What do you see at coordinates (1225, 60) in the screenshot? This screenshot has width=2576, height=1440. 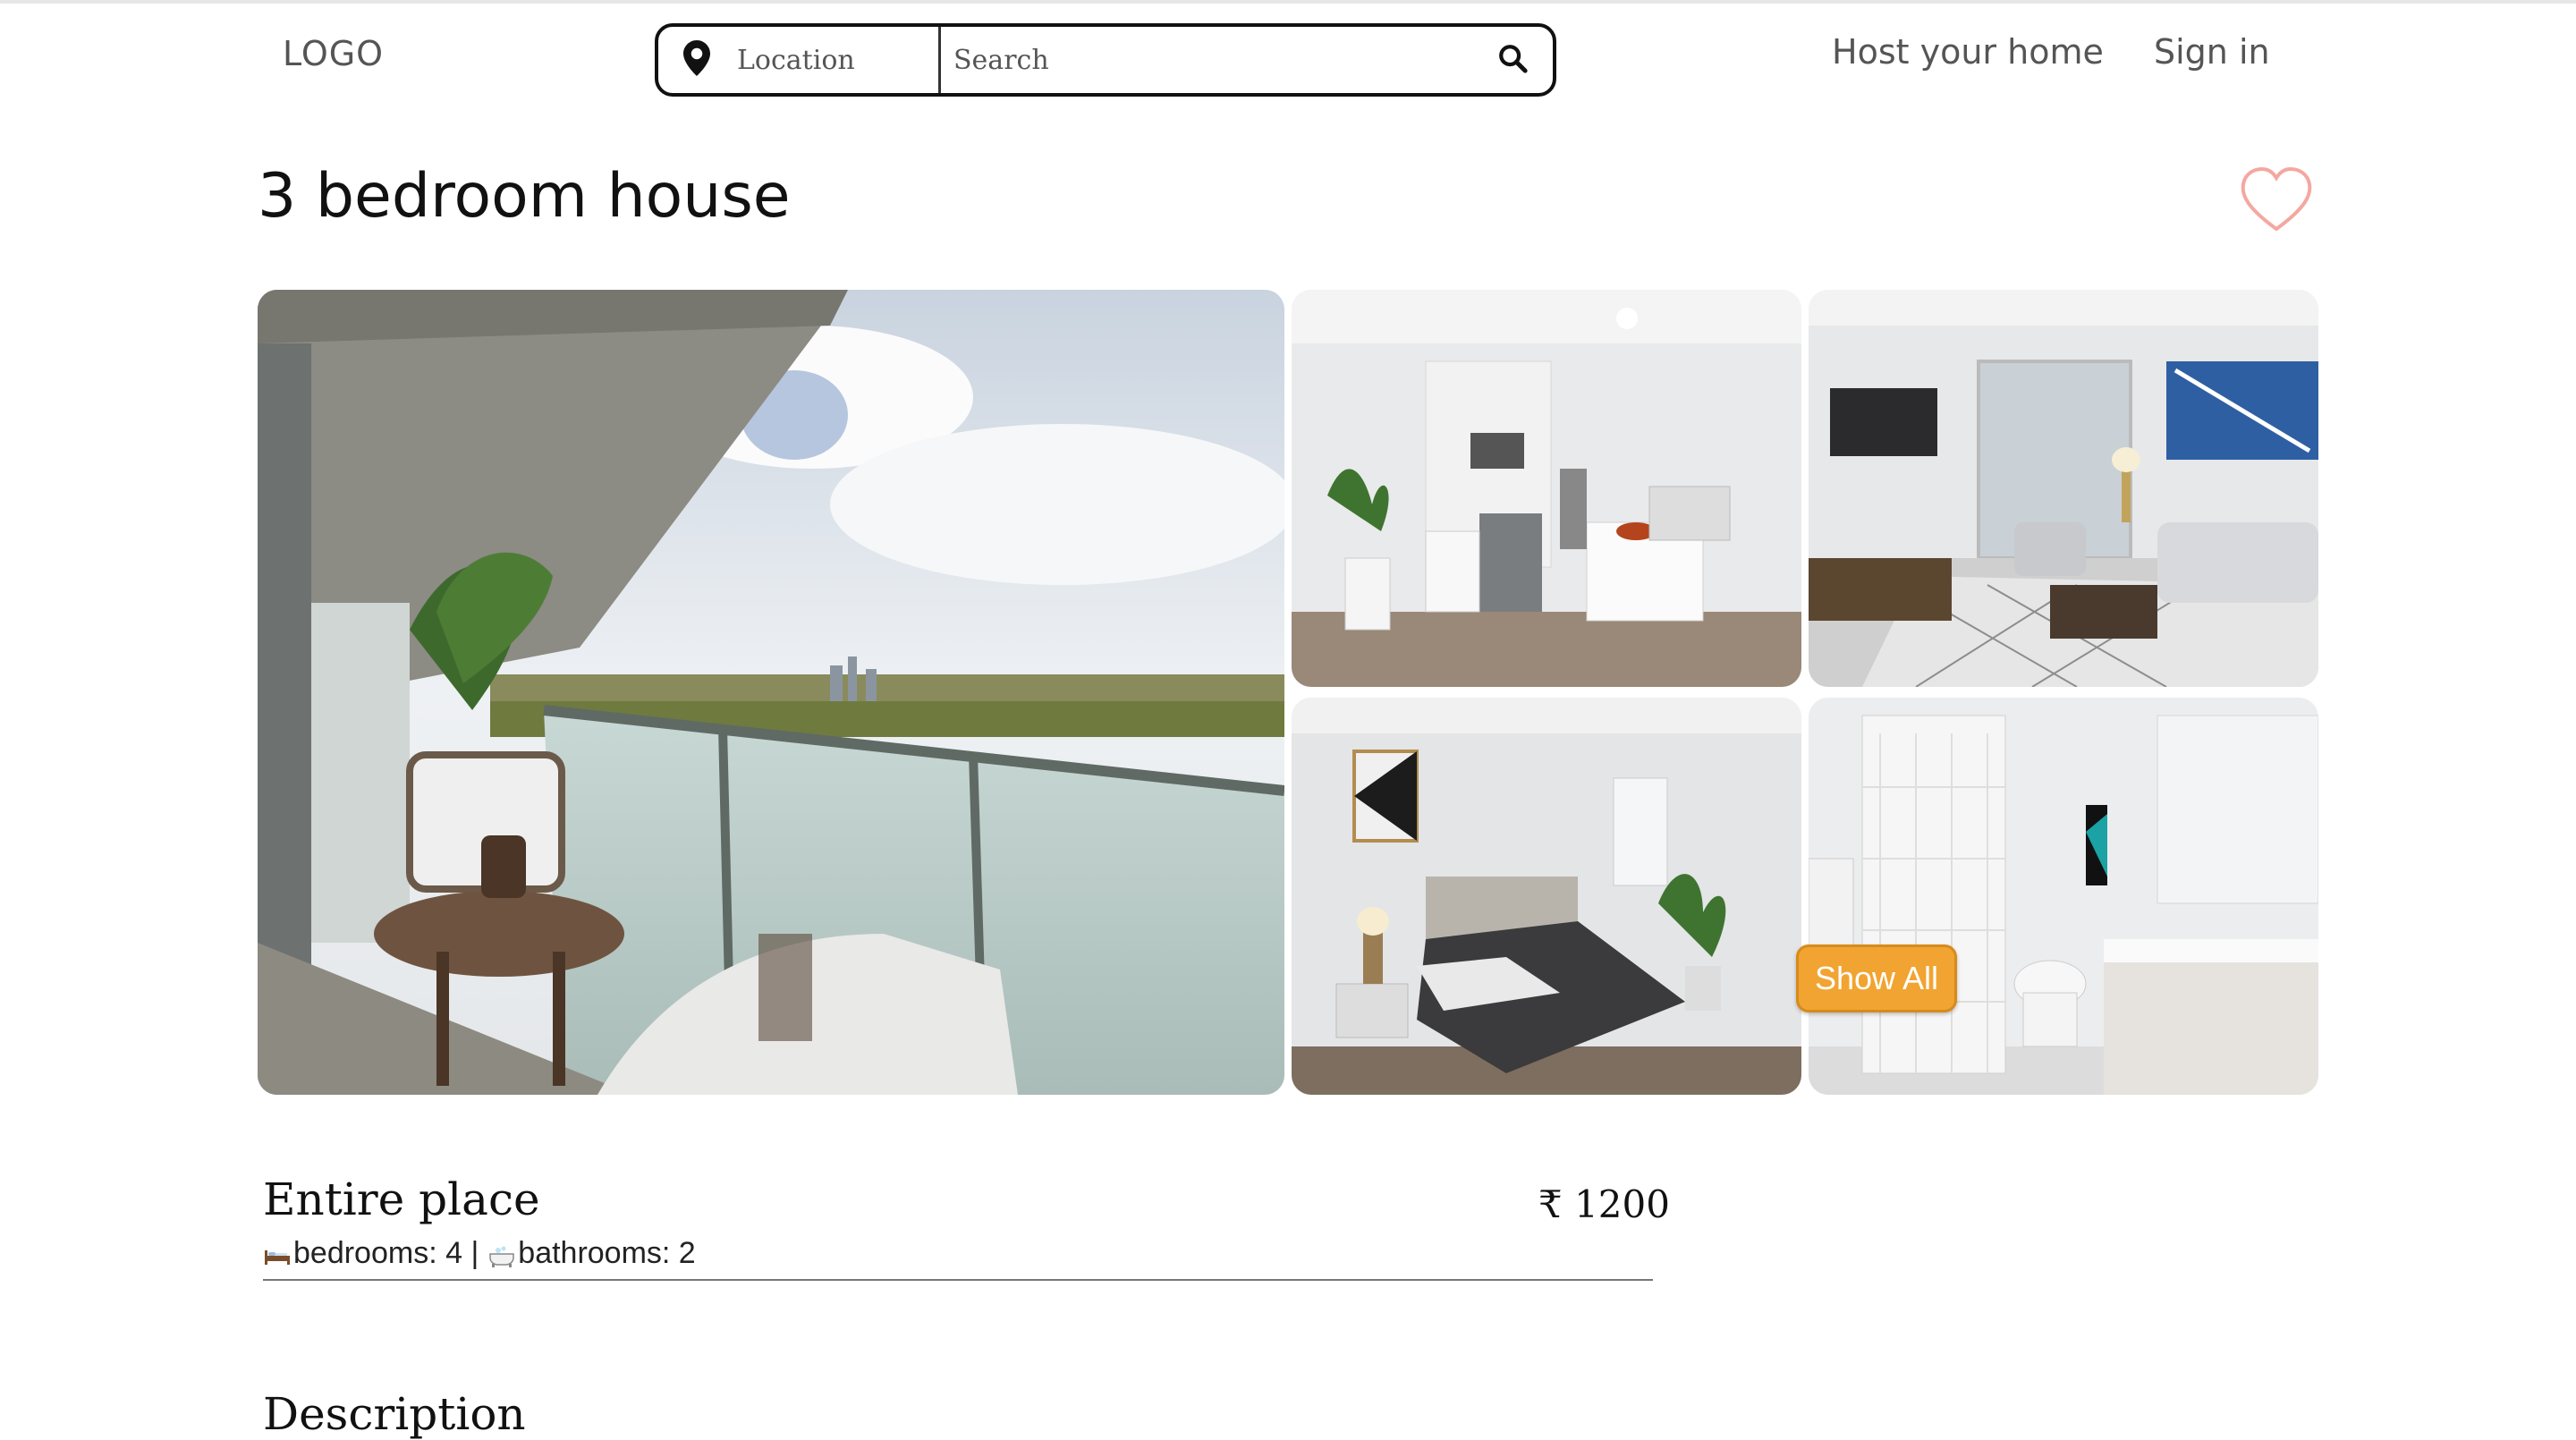 I see `search-input` at bounding box center [1225, 60].